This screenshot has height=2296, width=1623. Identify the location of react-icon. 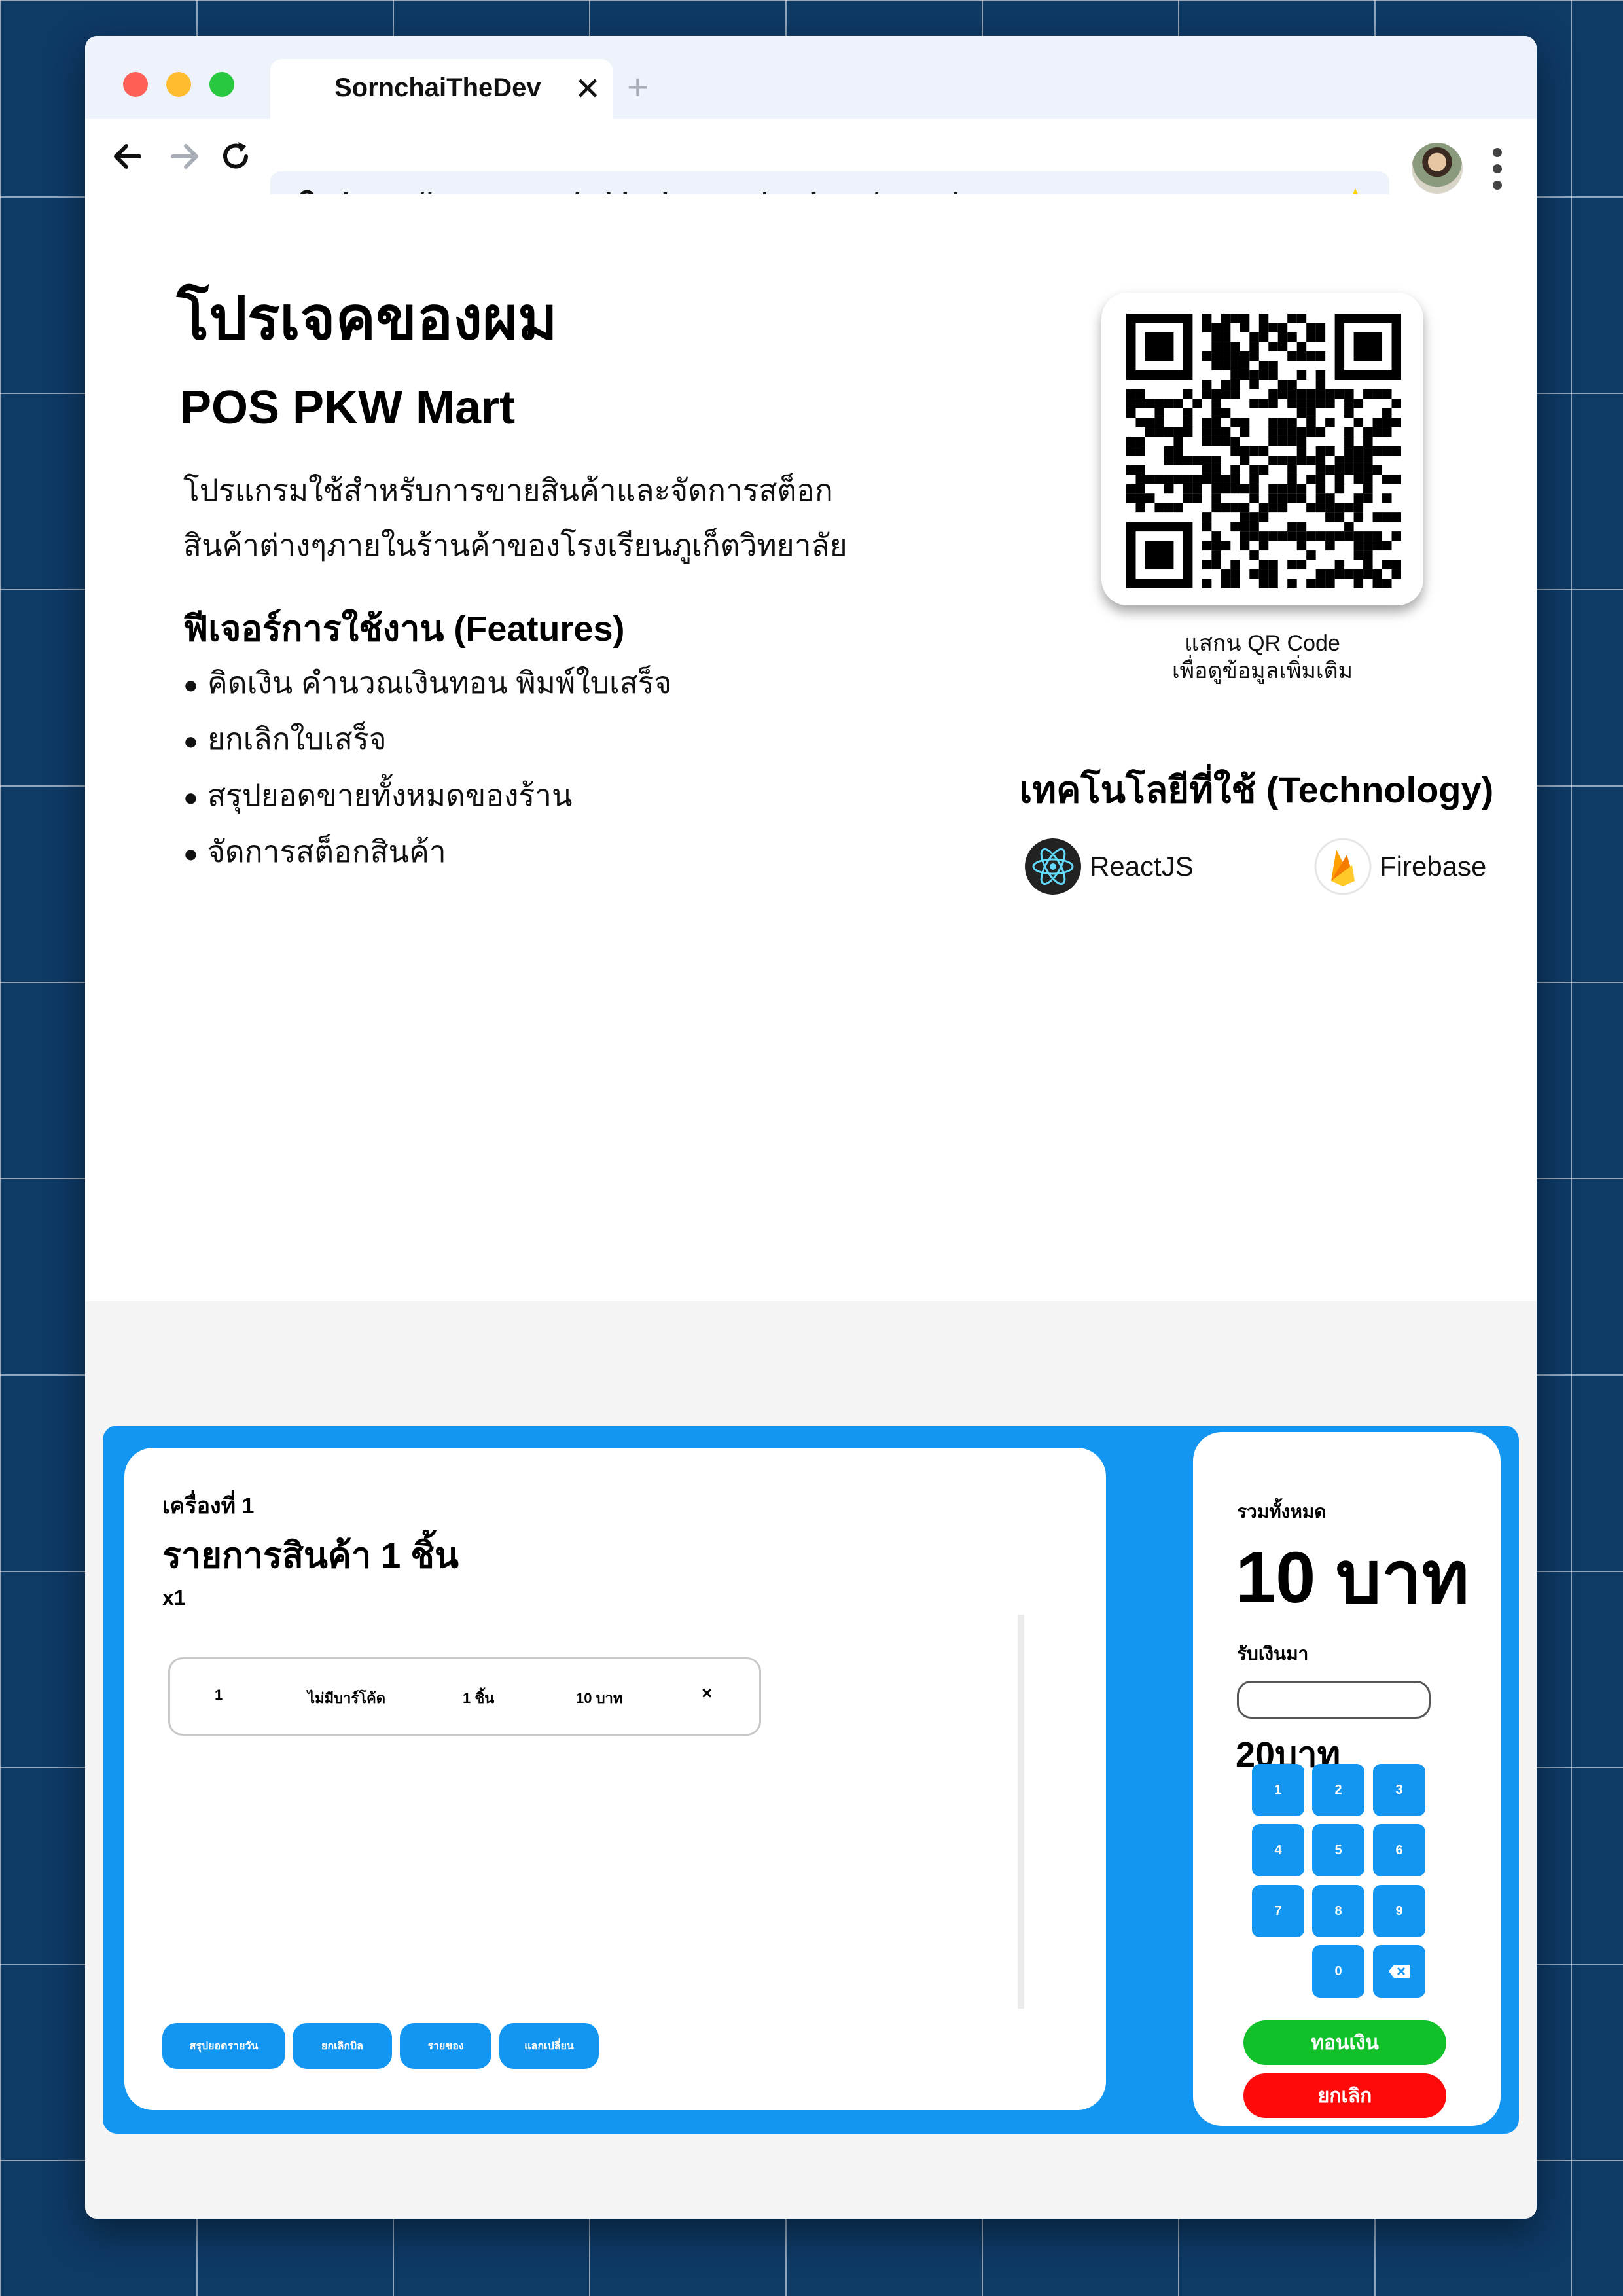
(1053, 866).